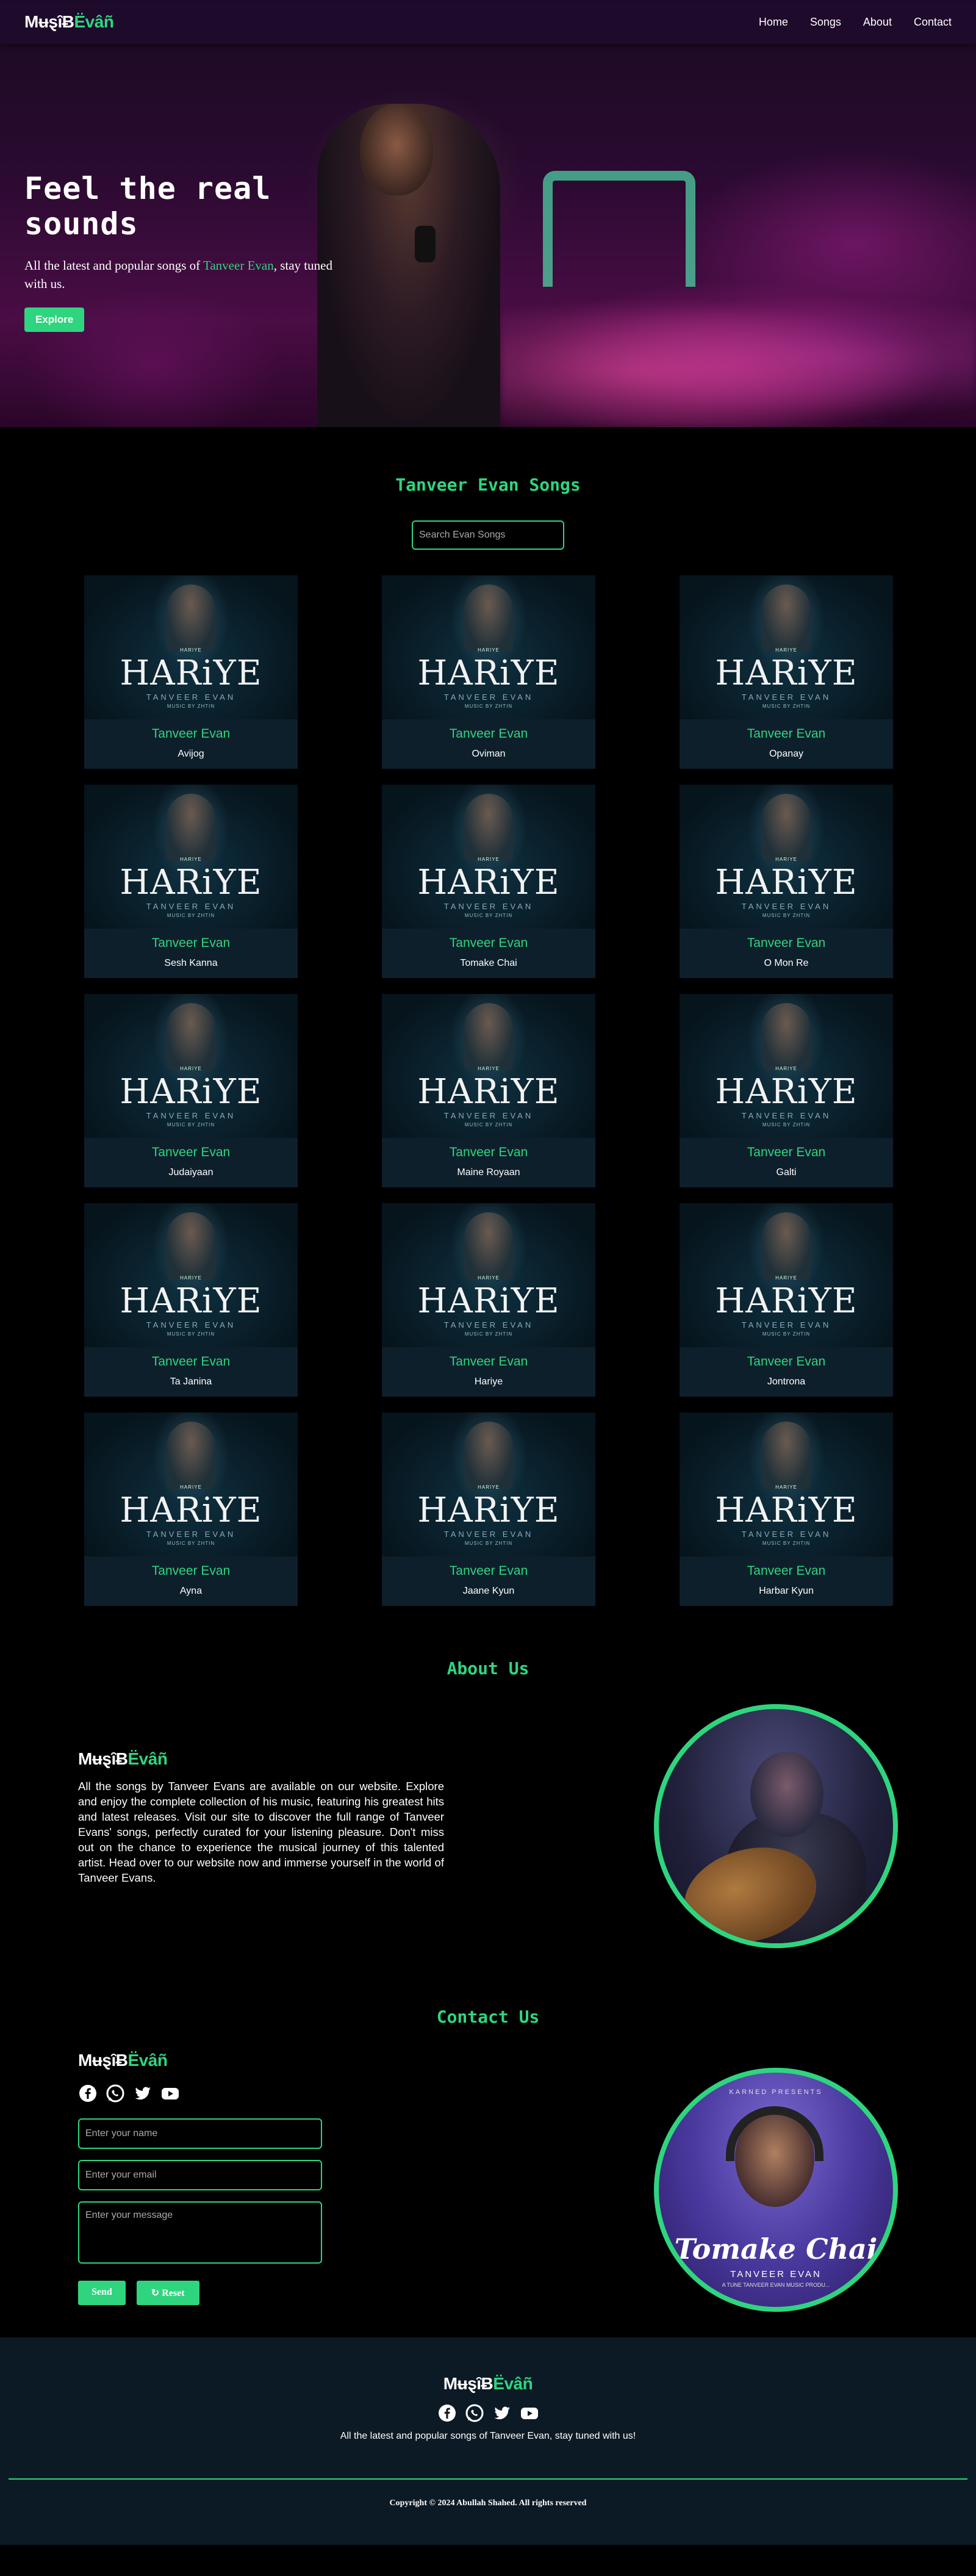 This screenshot has width=976, height=2576. What do you see at coordinates (102, 2293) in the screenshot?
I see `send-button: Send` at bounding box center [102, 2293].